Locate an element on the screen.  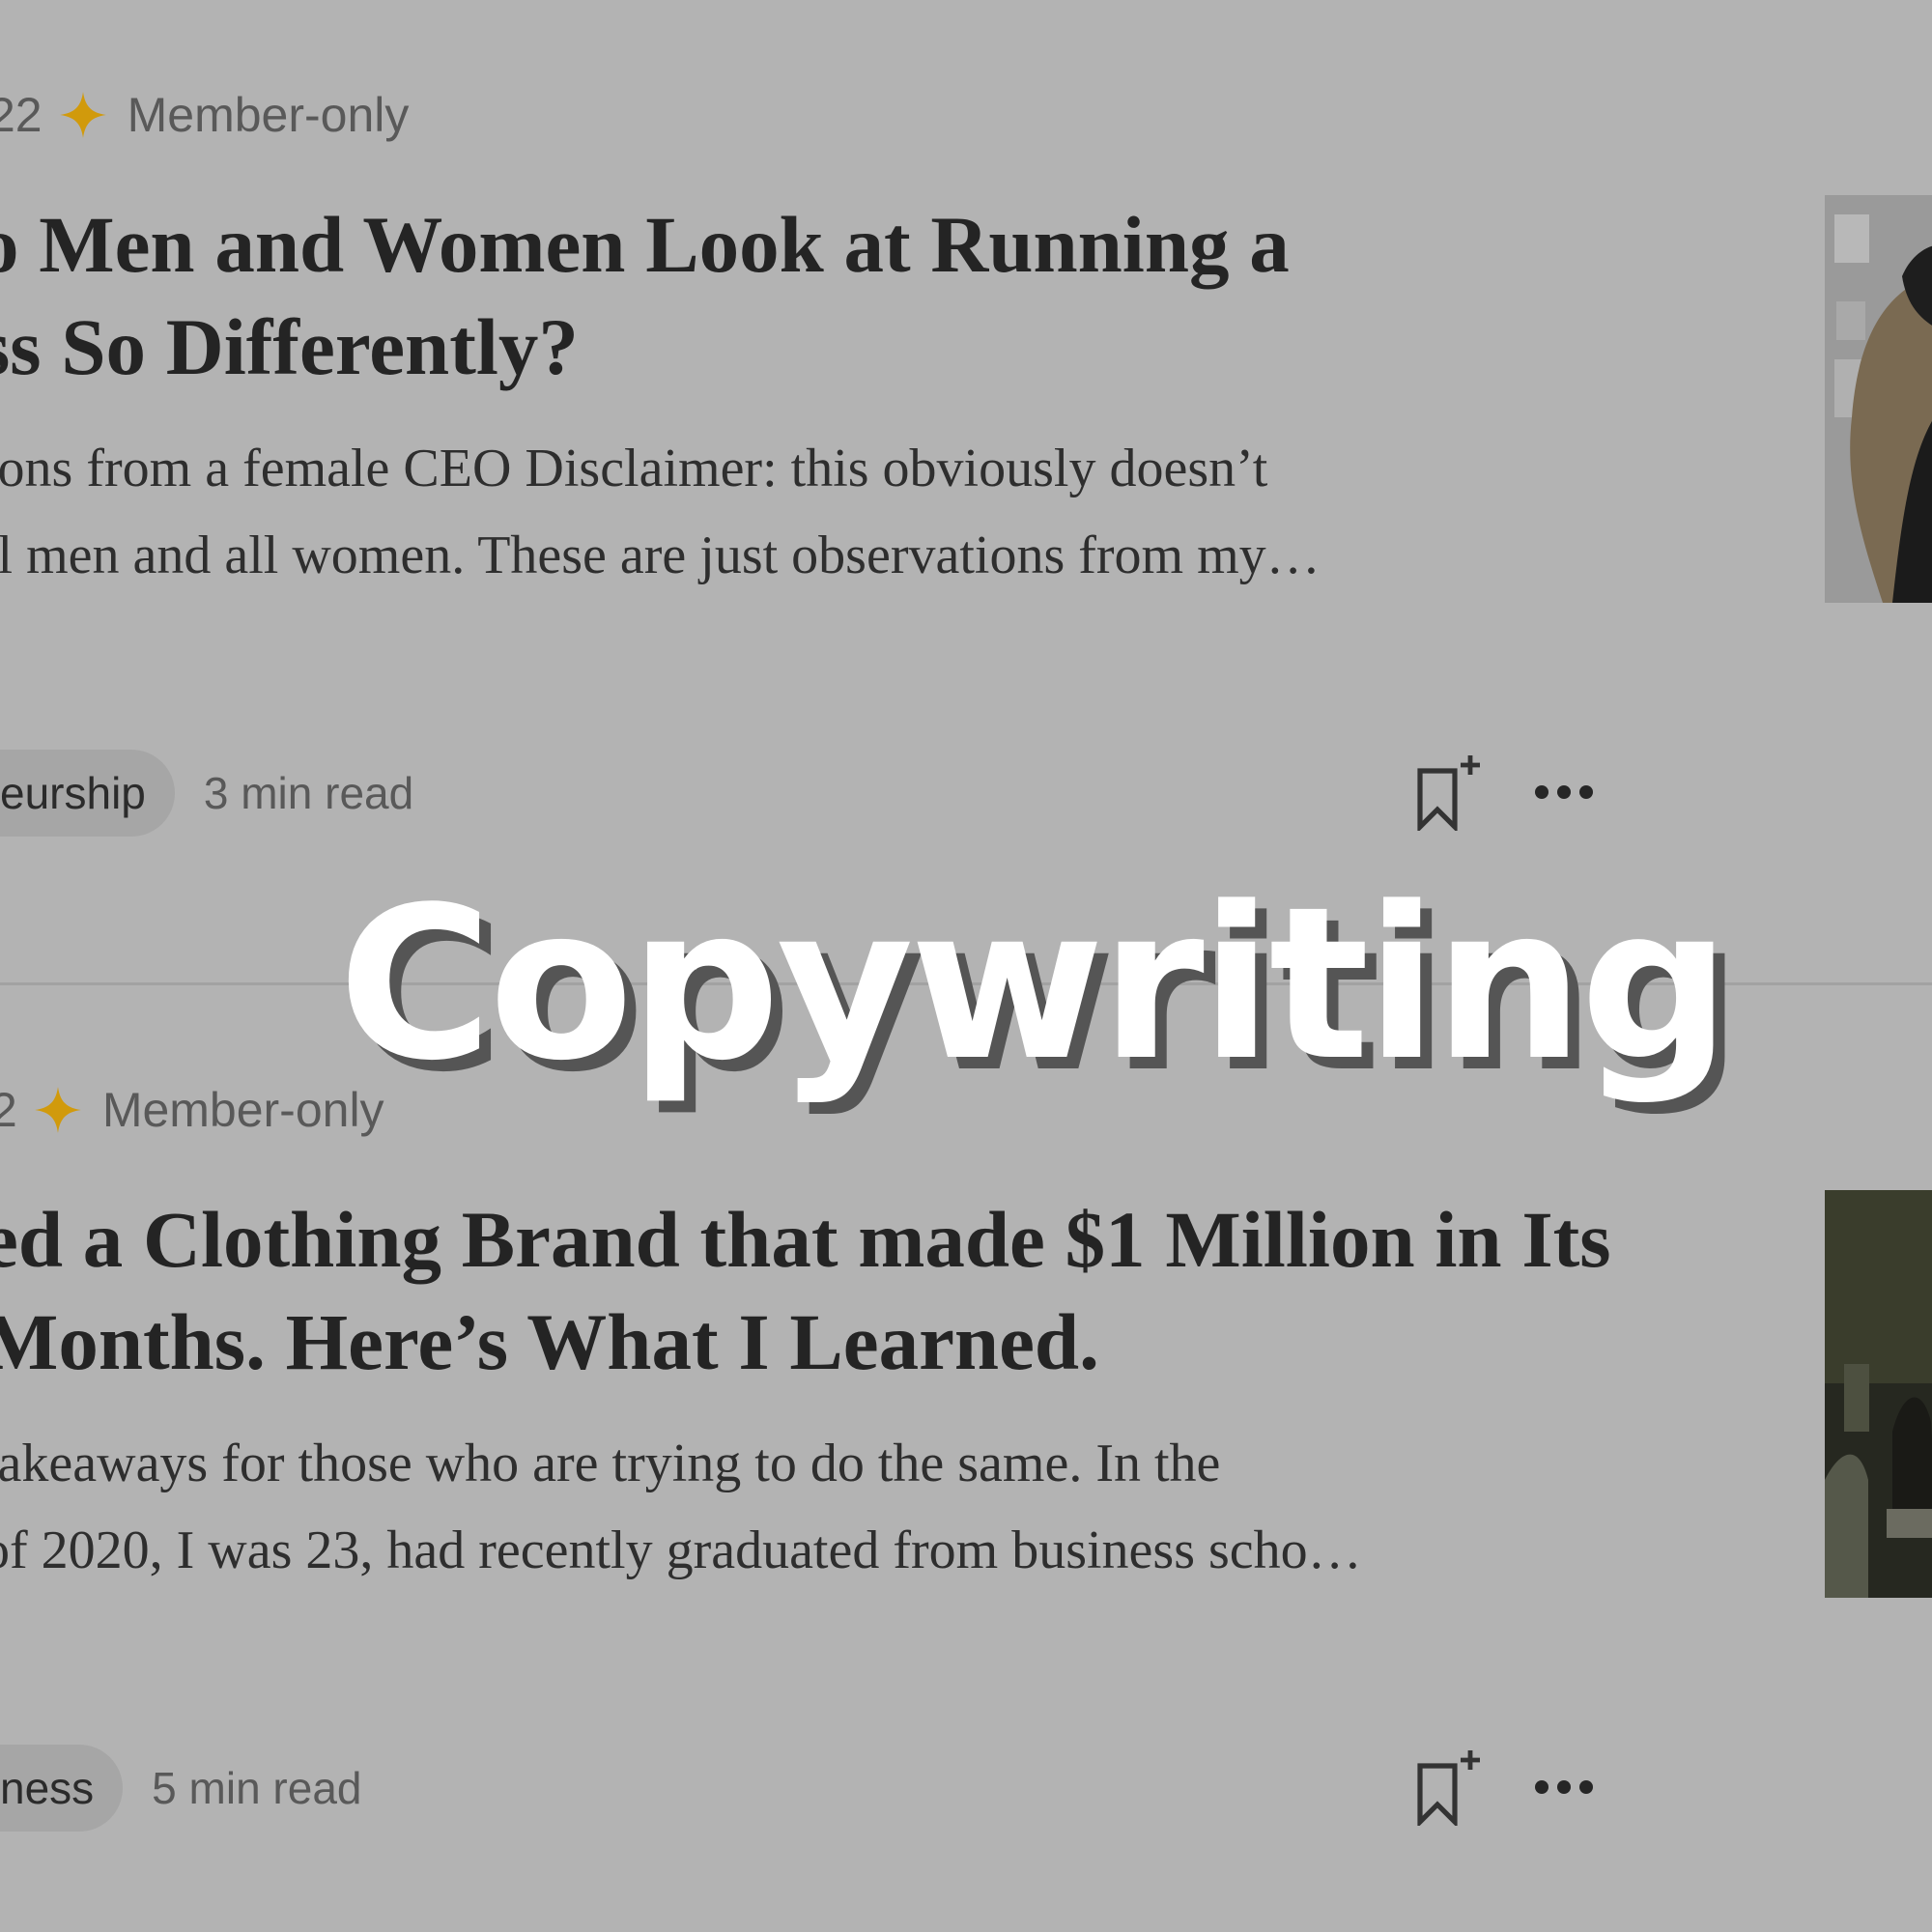
article-meta: 22 Member-only is located at coordinates (204, 115).